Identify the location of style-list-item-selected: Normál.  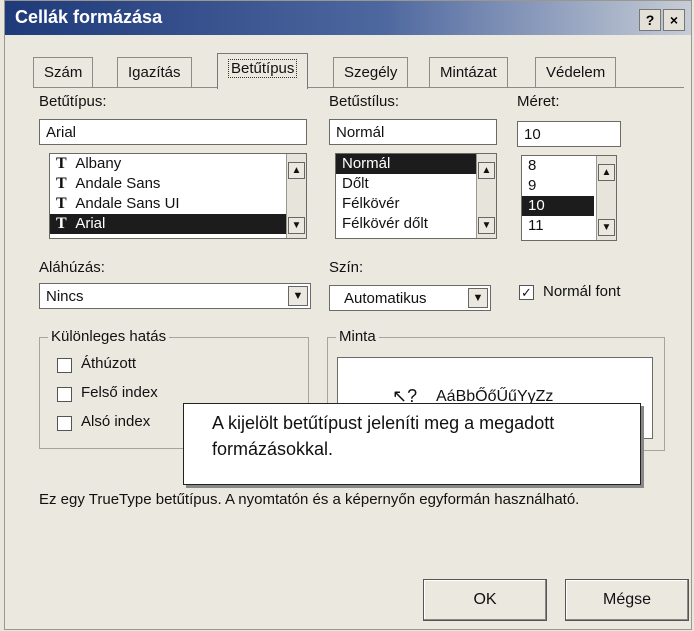
(416, 164).